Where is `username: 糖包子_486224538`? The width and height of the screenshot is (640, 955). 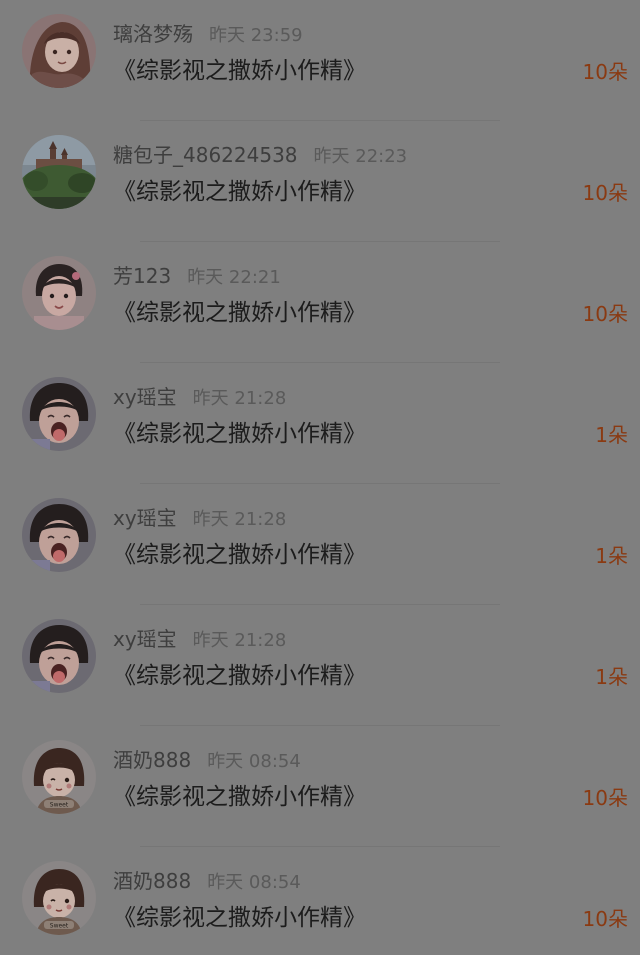
username: 糖包子_486224538 is located at coordinates (205, 155).